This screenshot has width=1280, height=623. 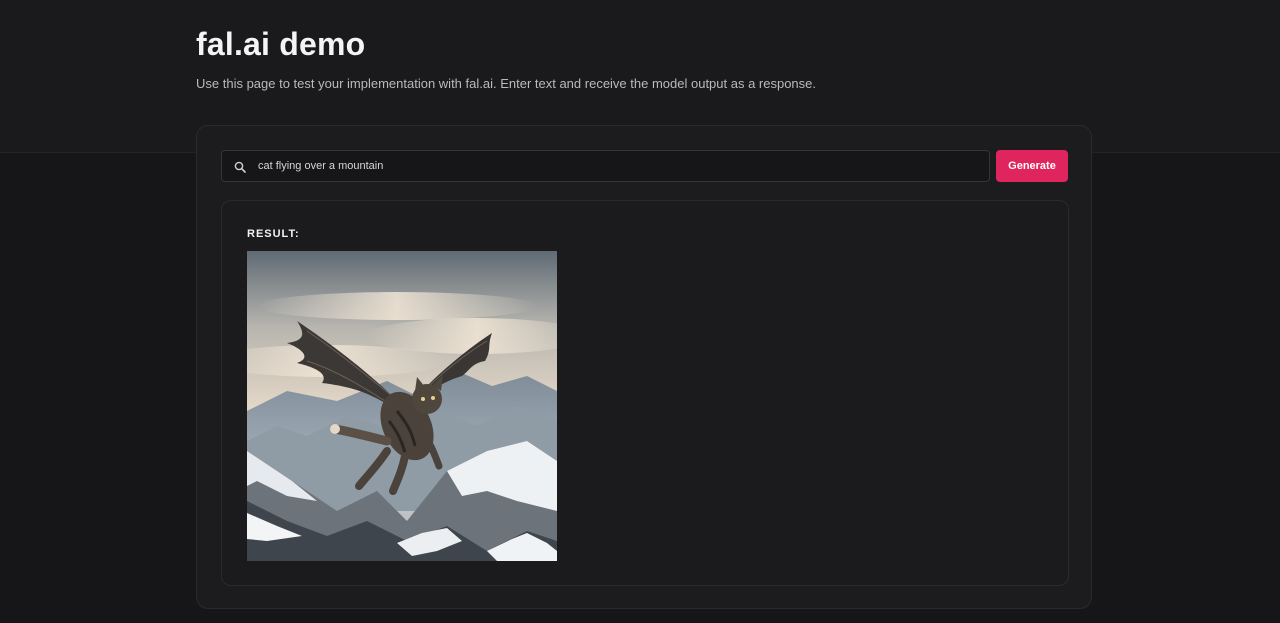 I want to click on search-icon, so click(x=240, y=166).